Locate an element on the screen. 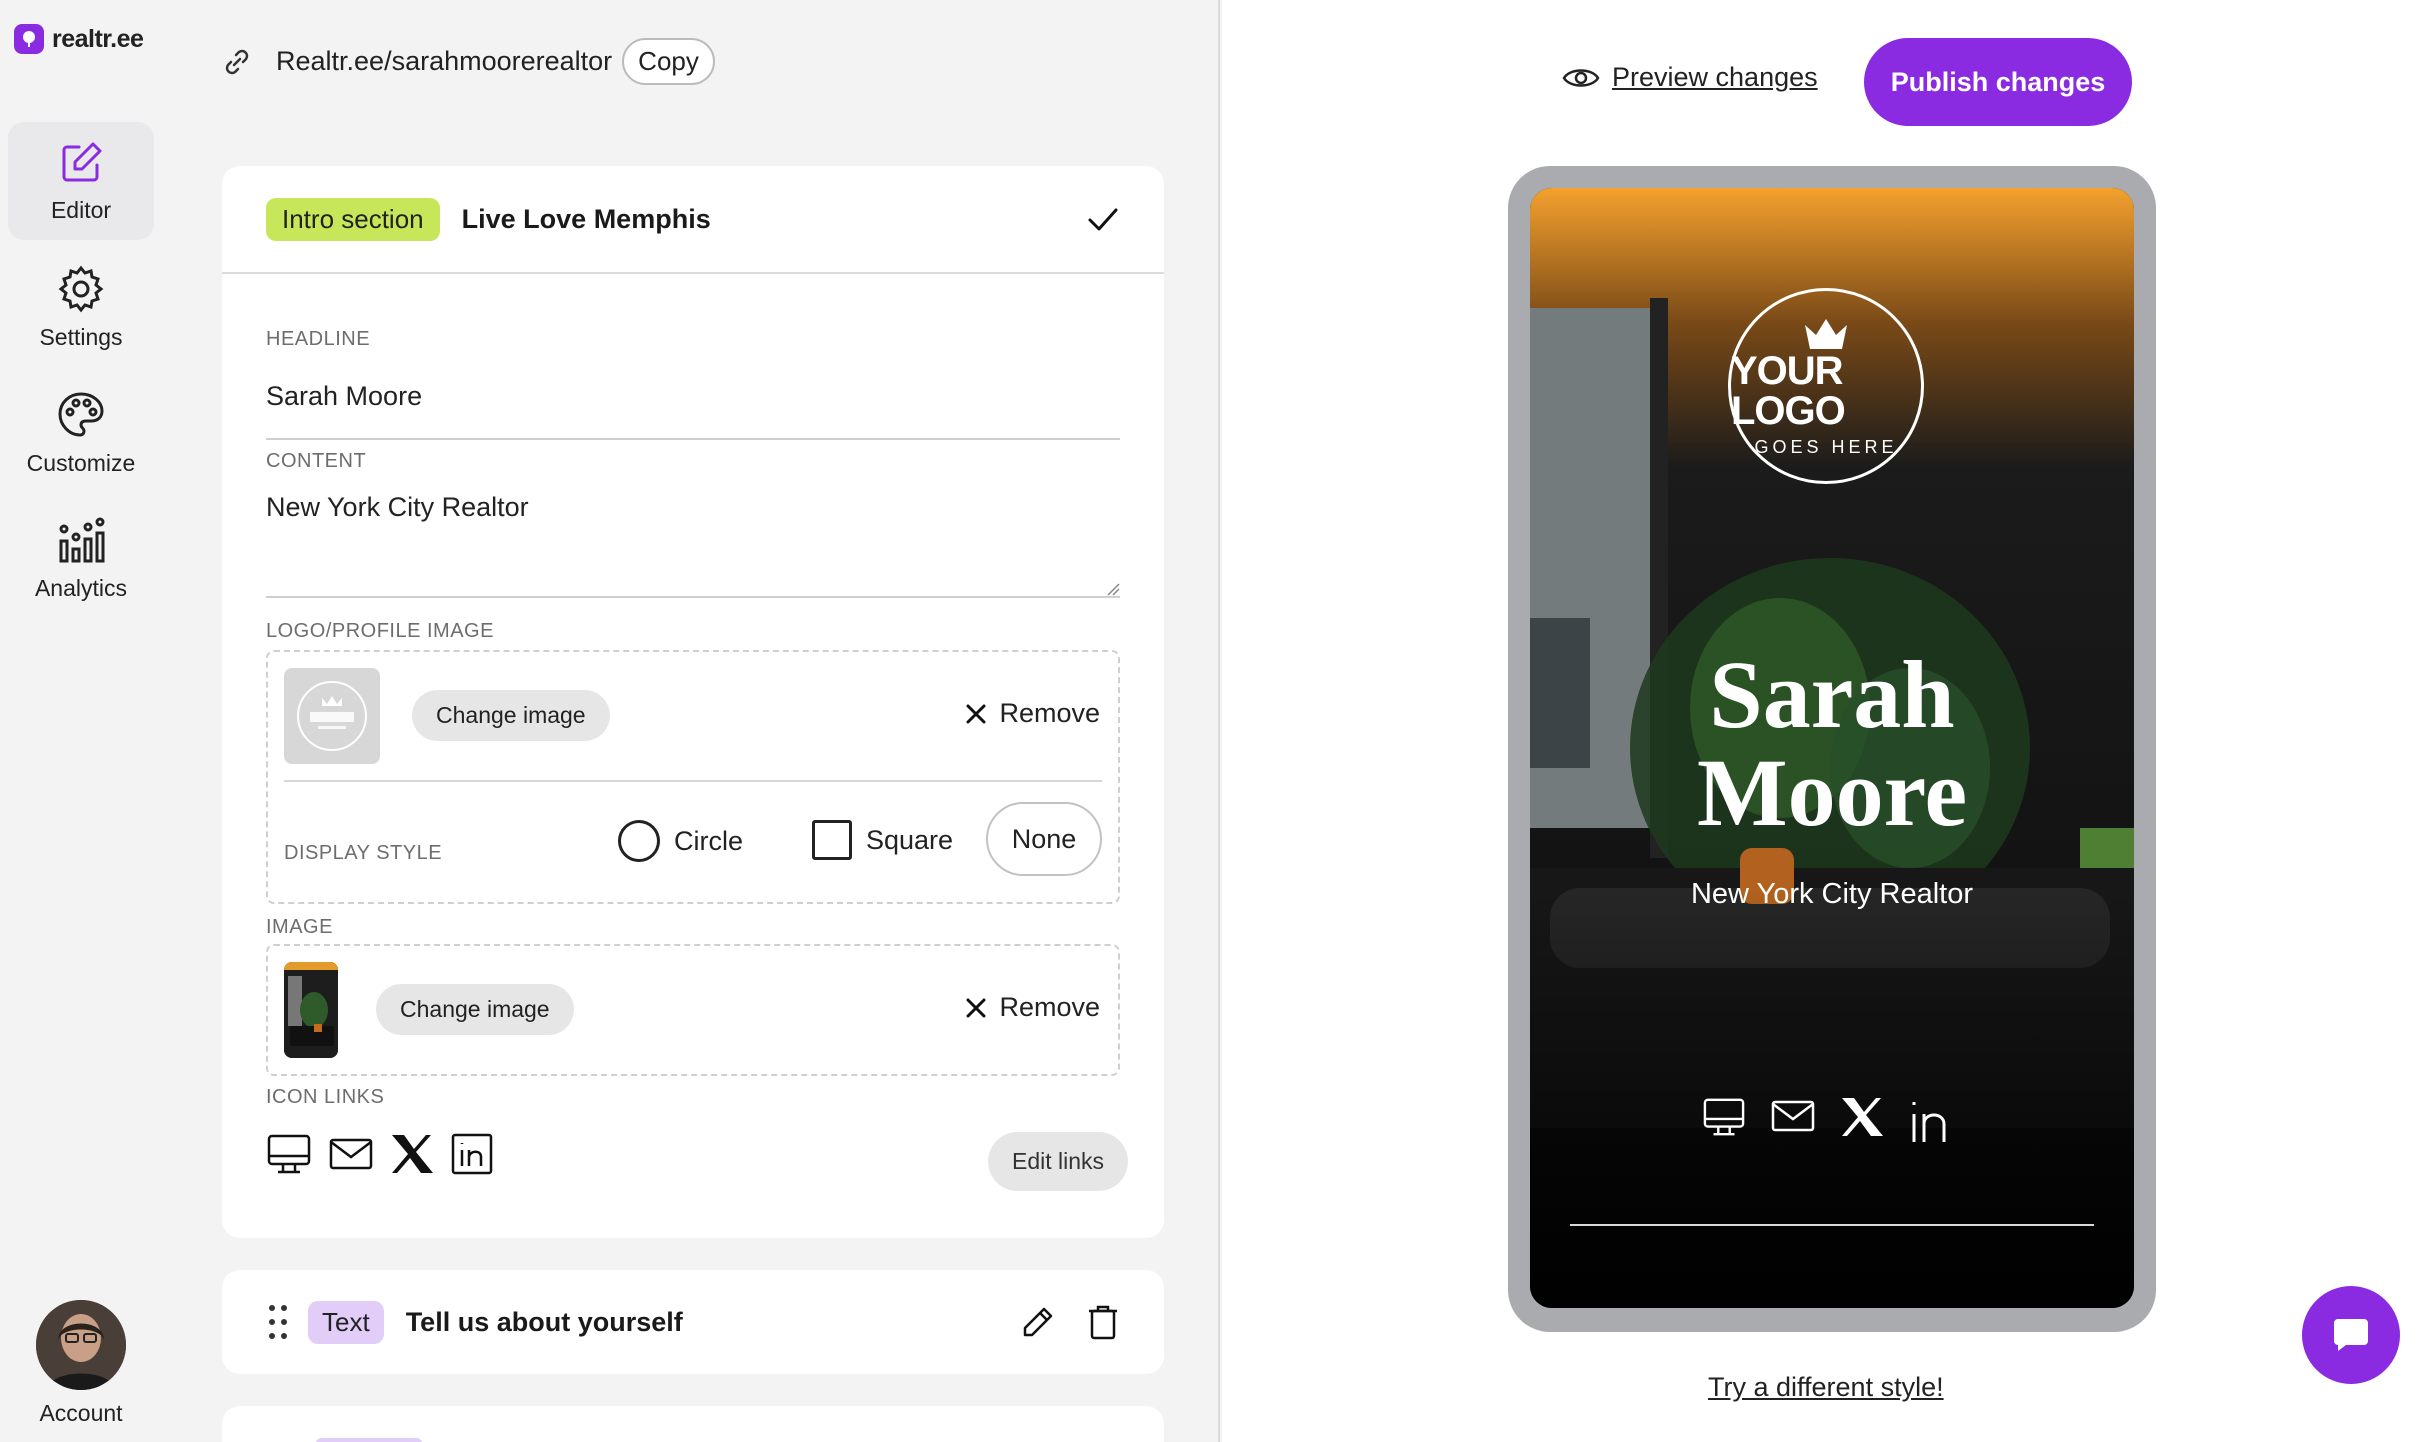 The image size is (2432, 1442). logo-text: YOUR LOGO is located at coordinates (1788, 390).